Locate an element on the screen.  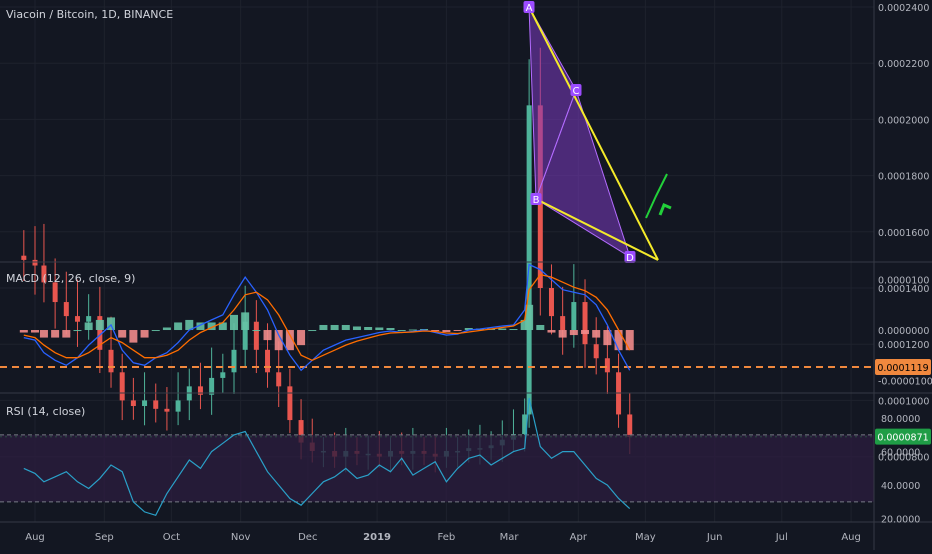
price-tick-label: 0.0001600 is located at coordinates (903, 233).